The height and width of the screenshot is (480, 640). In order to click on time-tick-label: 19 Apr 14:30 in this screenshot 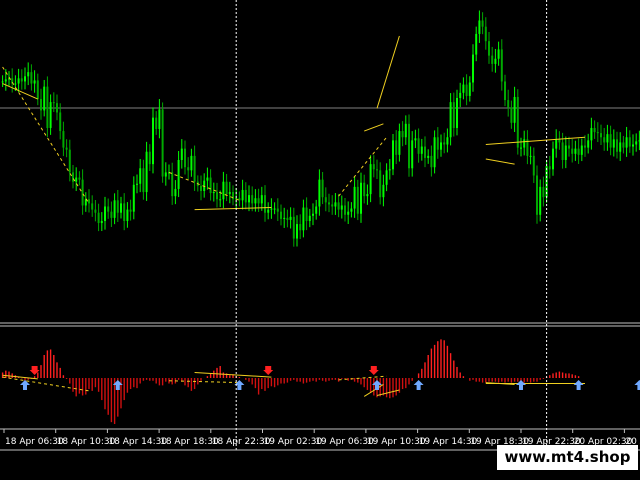, I will do `click(448, 442)`.